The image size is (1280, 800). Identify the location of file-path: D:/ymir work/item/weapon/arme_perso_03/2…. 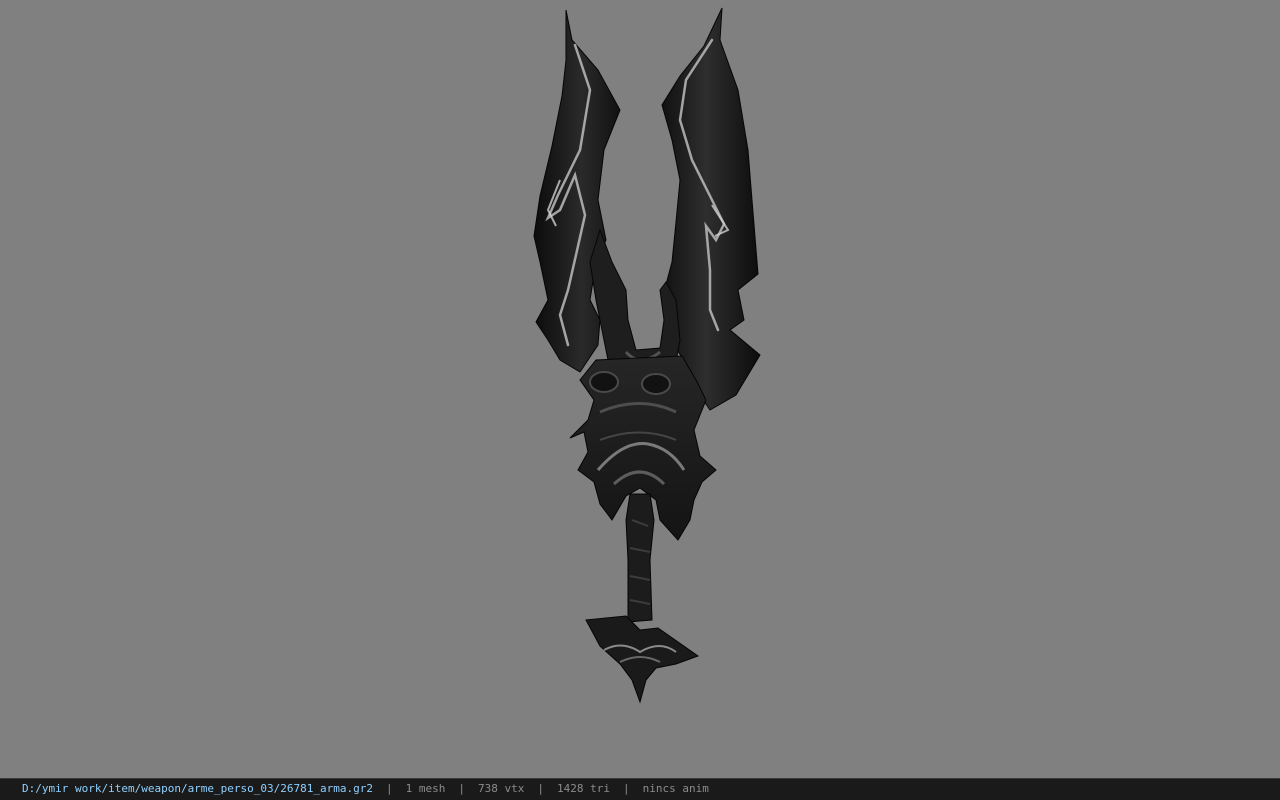
(197, 788).